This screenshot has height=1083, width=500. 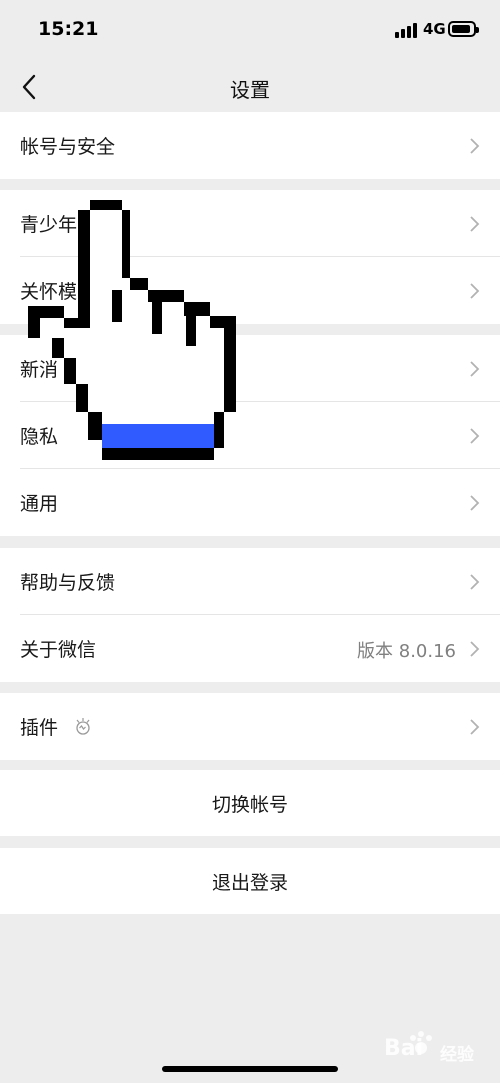 What do you see at coordinates (58, 650) in the screenshot?
I see `item-label: 关于微信` at bounding box center [58, 650].